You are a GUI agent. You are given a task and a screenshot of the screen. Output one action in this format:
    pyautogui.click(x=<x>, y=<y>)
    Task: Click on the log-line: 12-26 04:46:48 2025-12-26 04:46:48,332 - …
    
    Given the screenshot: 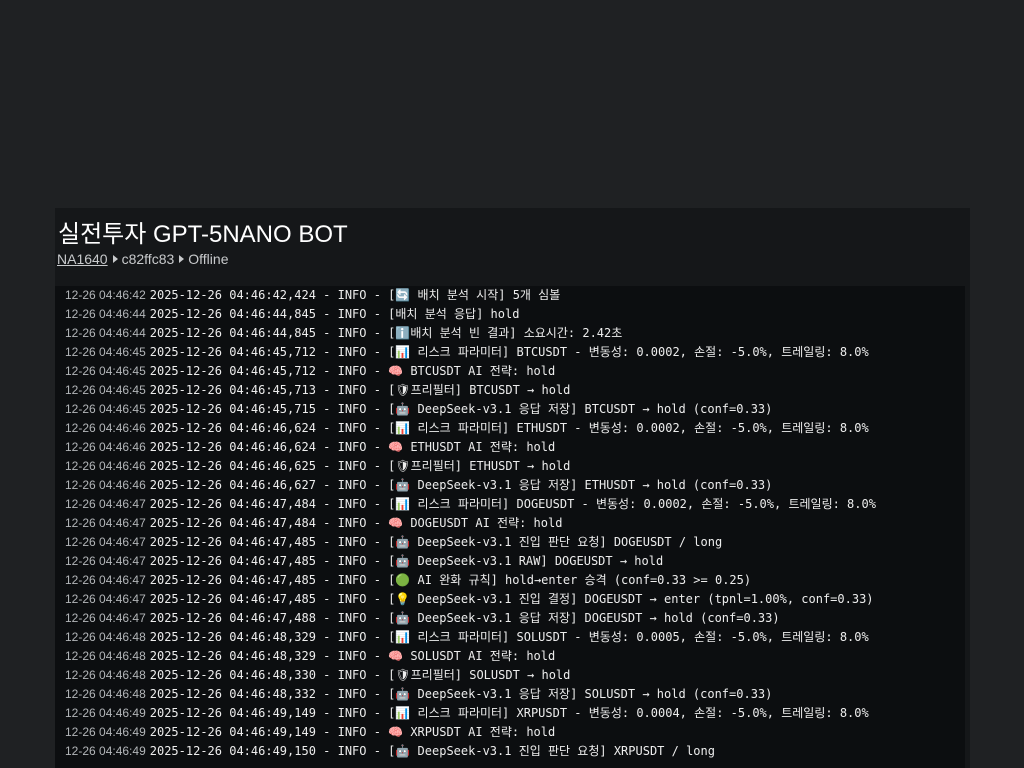 What is the action you would take?
    pyautogui.click(x=515, y=694)
    